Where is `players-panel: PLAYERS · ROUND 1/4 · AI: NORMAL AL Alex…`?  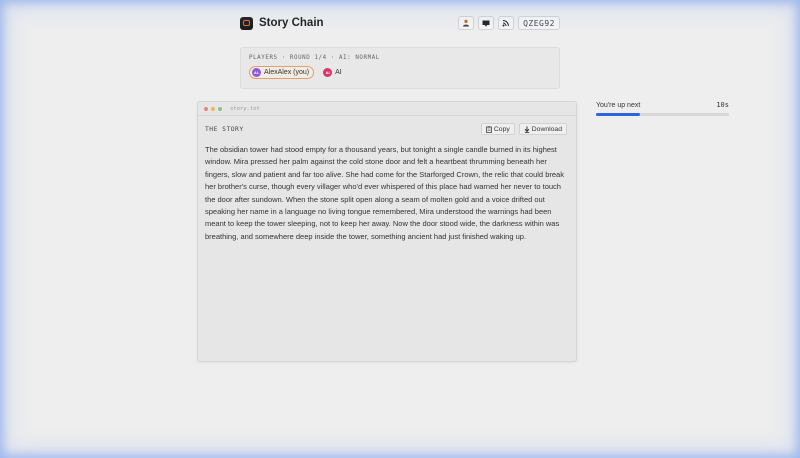
players-panel: PLAYERS · ROUND 1/4 · AI: NORMAL AL Alex… is located at coordinates (400, 68).